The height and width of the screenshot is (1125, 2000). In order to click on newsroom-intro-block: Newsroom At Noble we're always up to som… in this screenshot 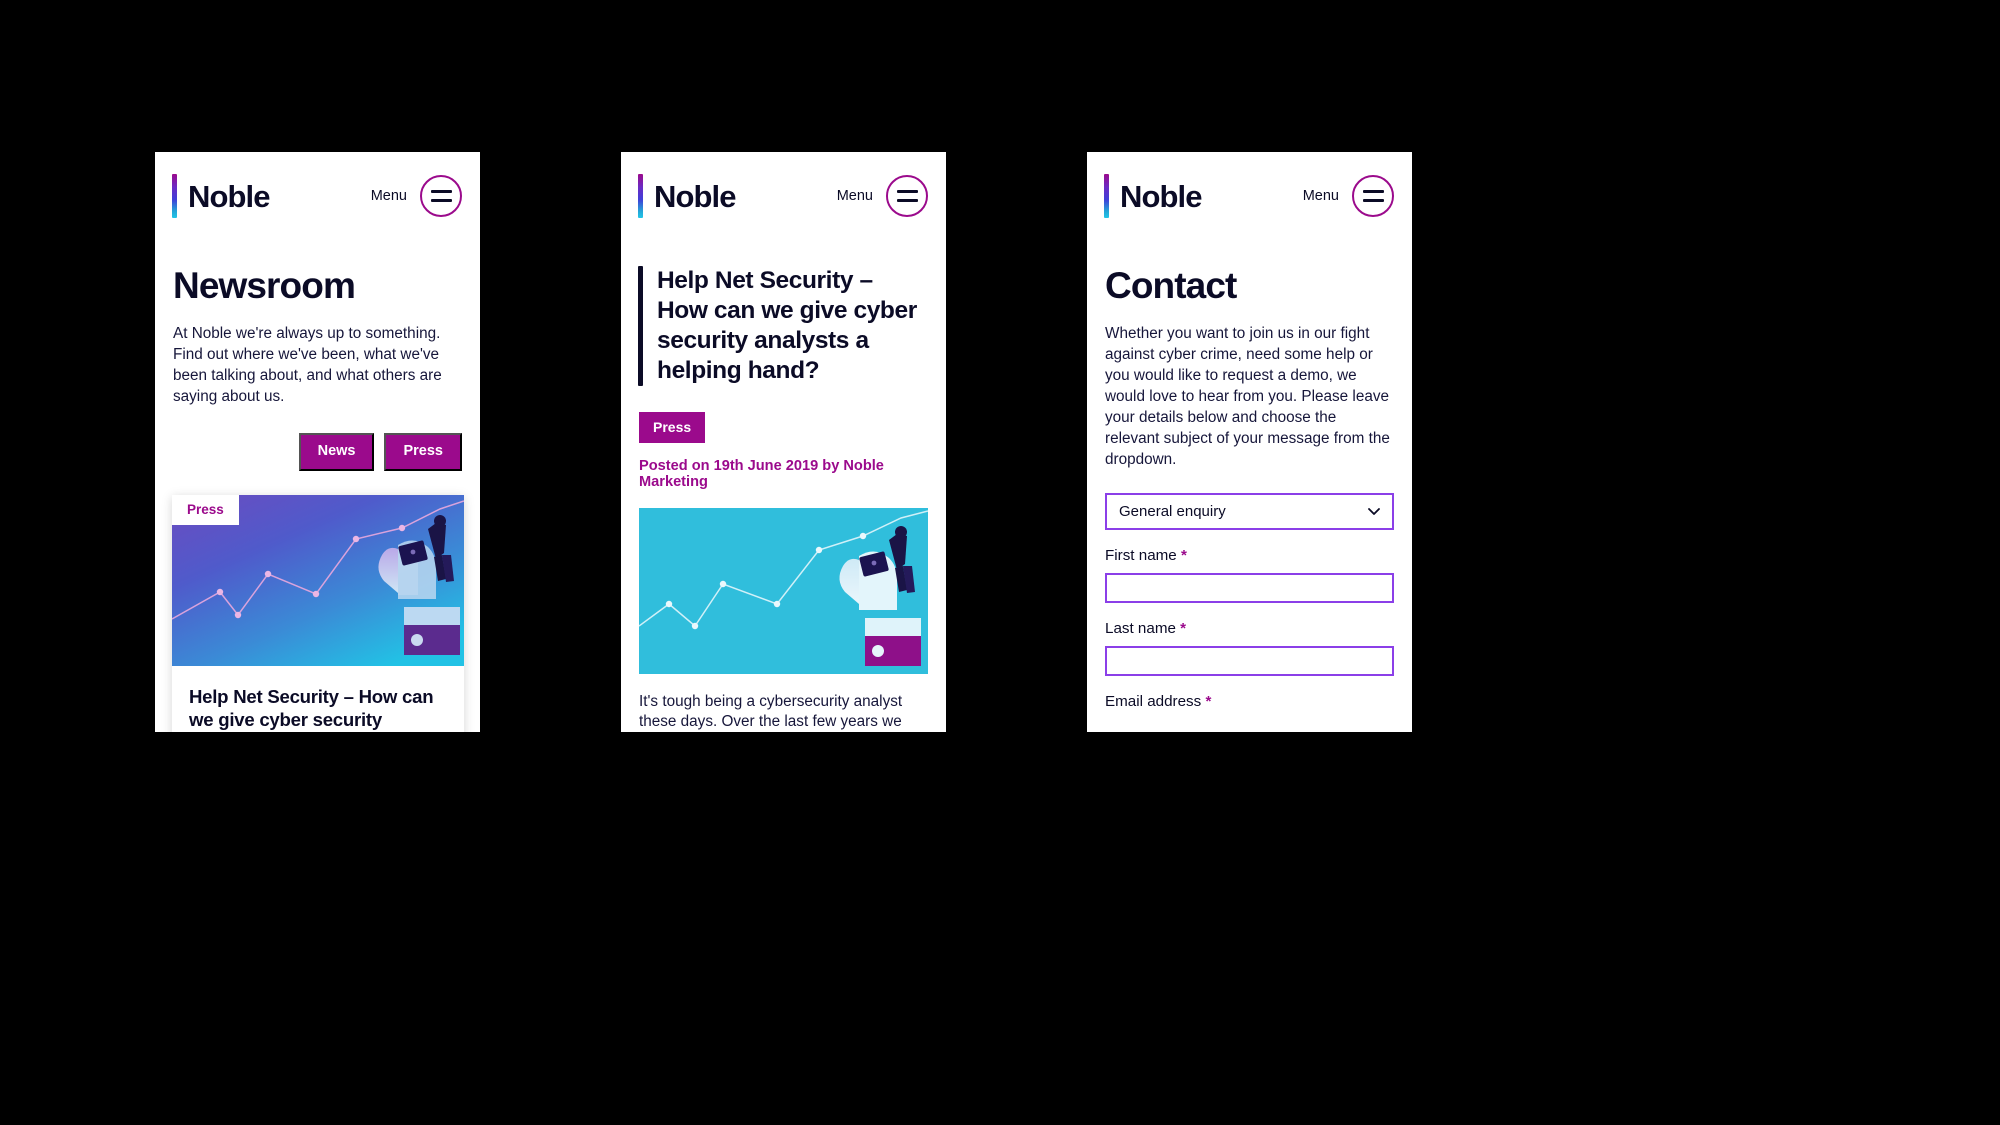, I will do `click(317, 337)`.